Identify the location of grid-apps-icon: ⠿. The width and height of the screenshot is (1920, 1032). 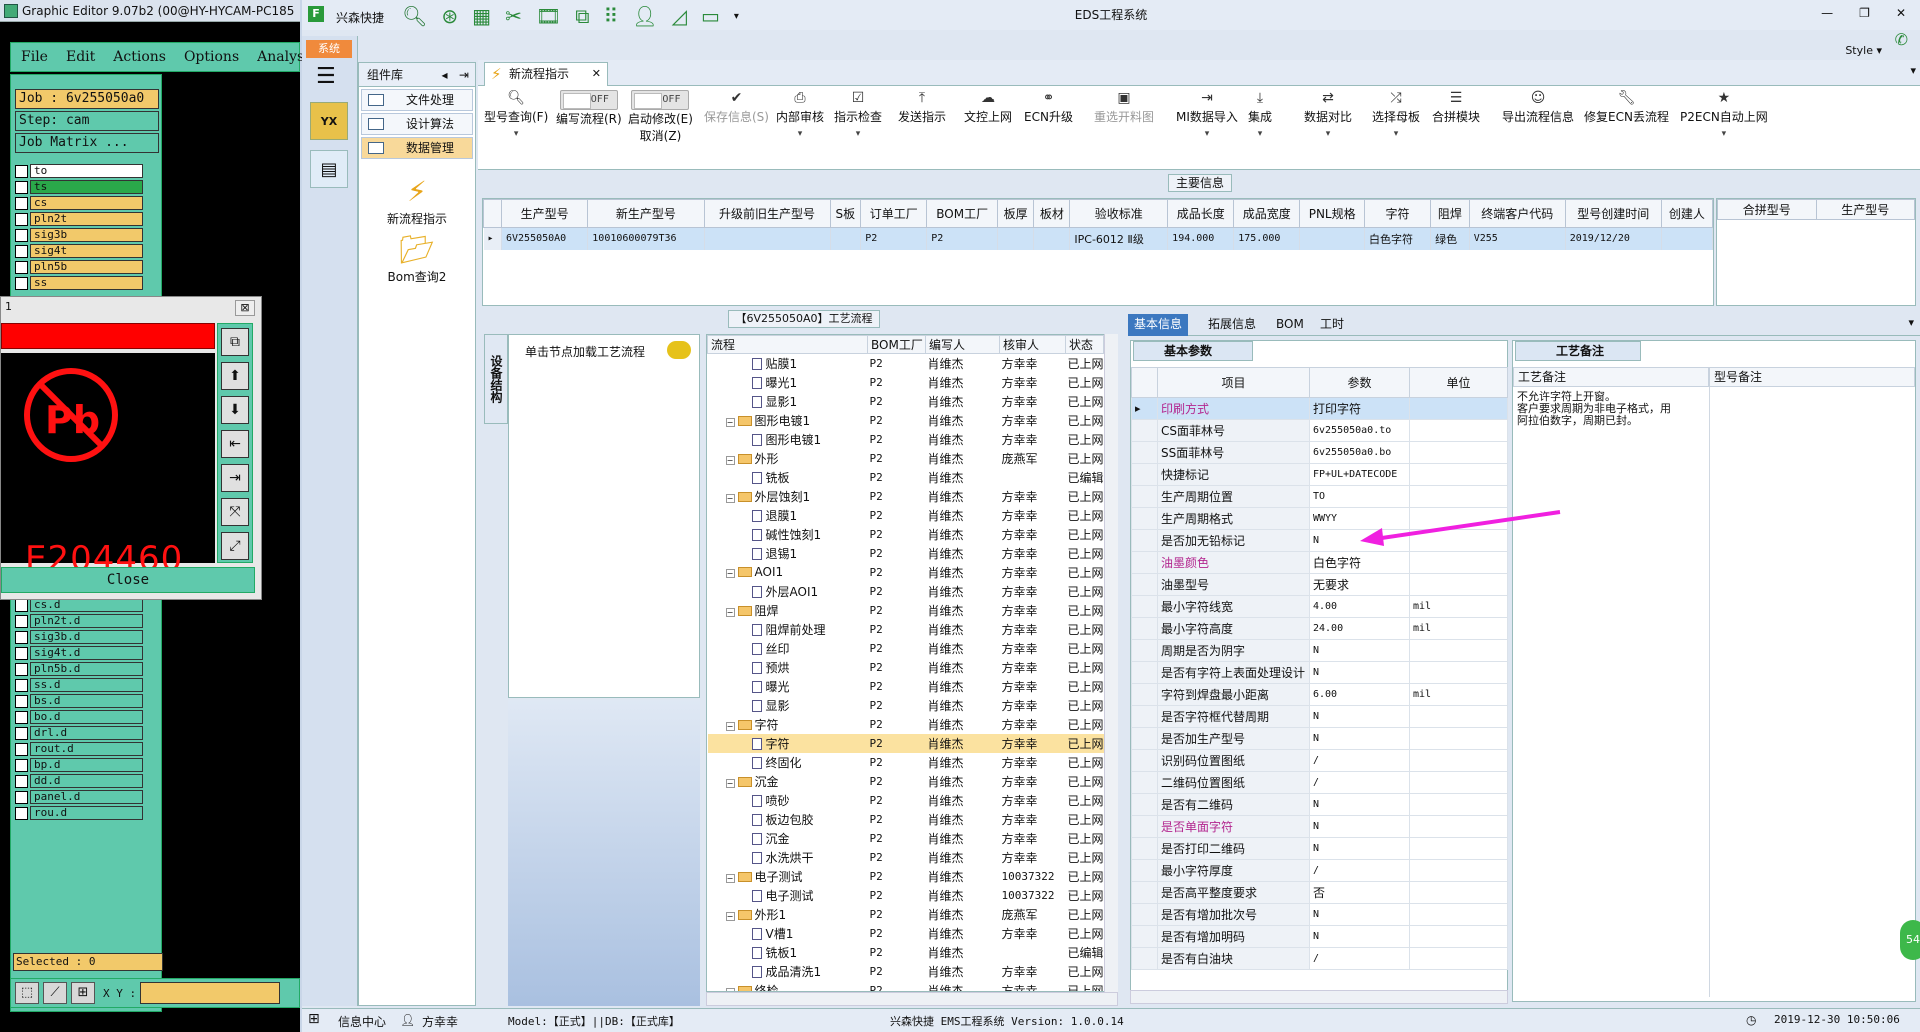
(611, 16).